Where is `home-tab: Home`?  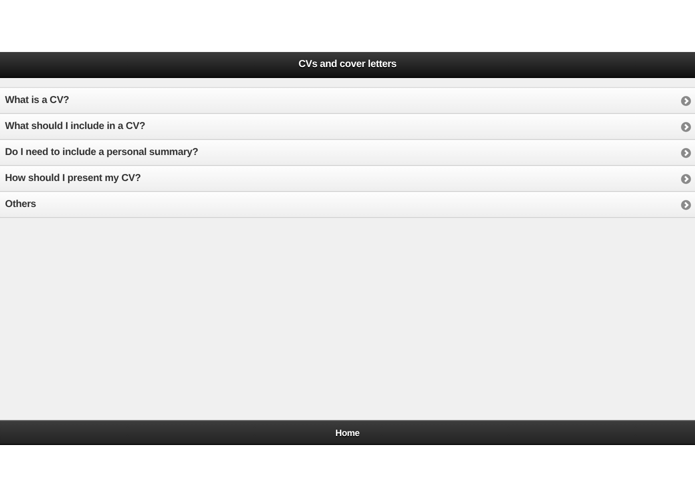 home-tab: Home is located at coordinates (347, 433).